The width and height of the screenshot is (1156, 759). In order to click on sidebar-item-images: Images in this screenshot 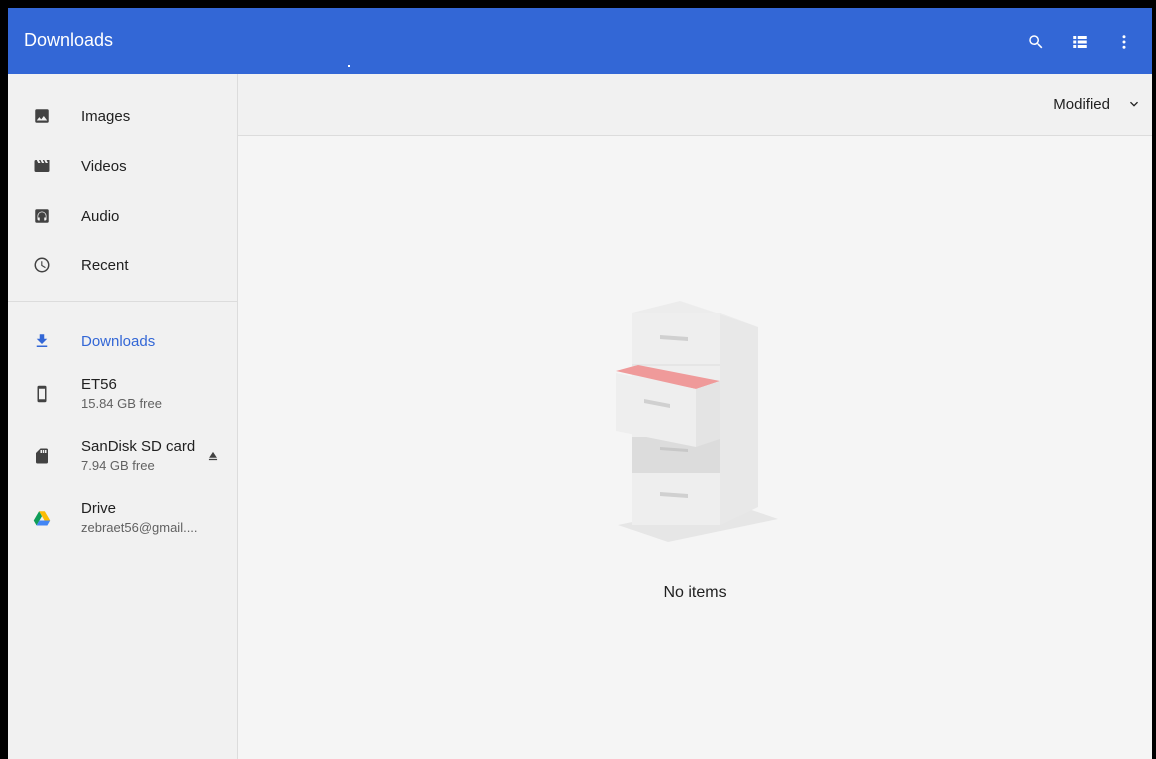, I will do `click(123, 116)`.